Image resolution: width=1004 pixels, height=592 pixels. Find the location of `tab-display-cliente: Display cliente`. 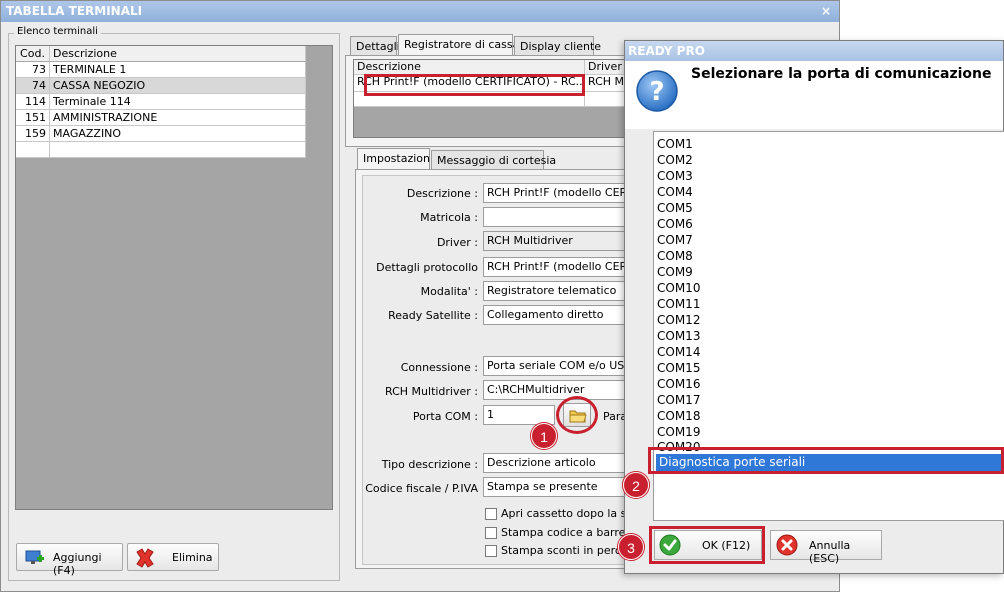

tab-display-cliente: Display cliente is located at coordinates (557, 46).